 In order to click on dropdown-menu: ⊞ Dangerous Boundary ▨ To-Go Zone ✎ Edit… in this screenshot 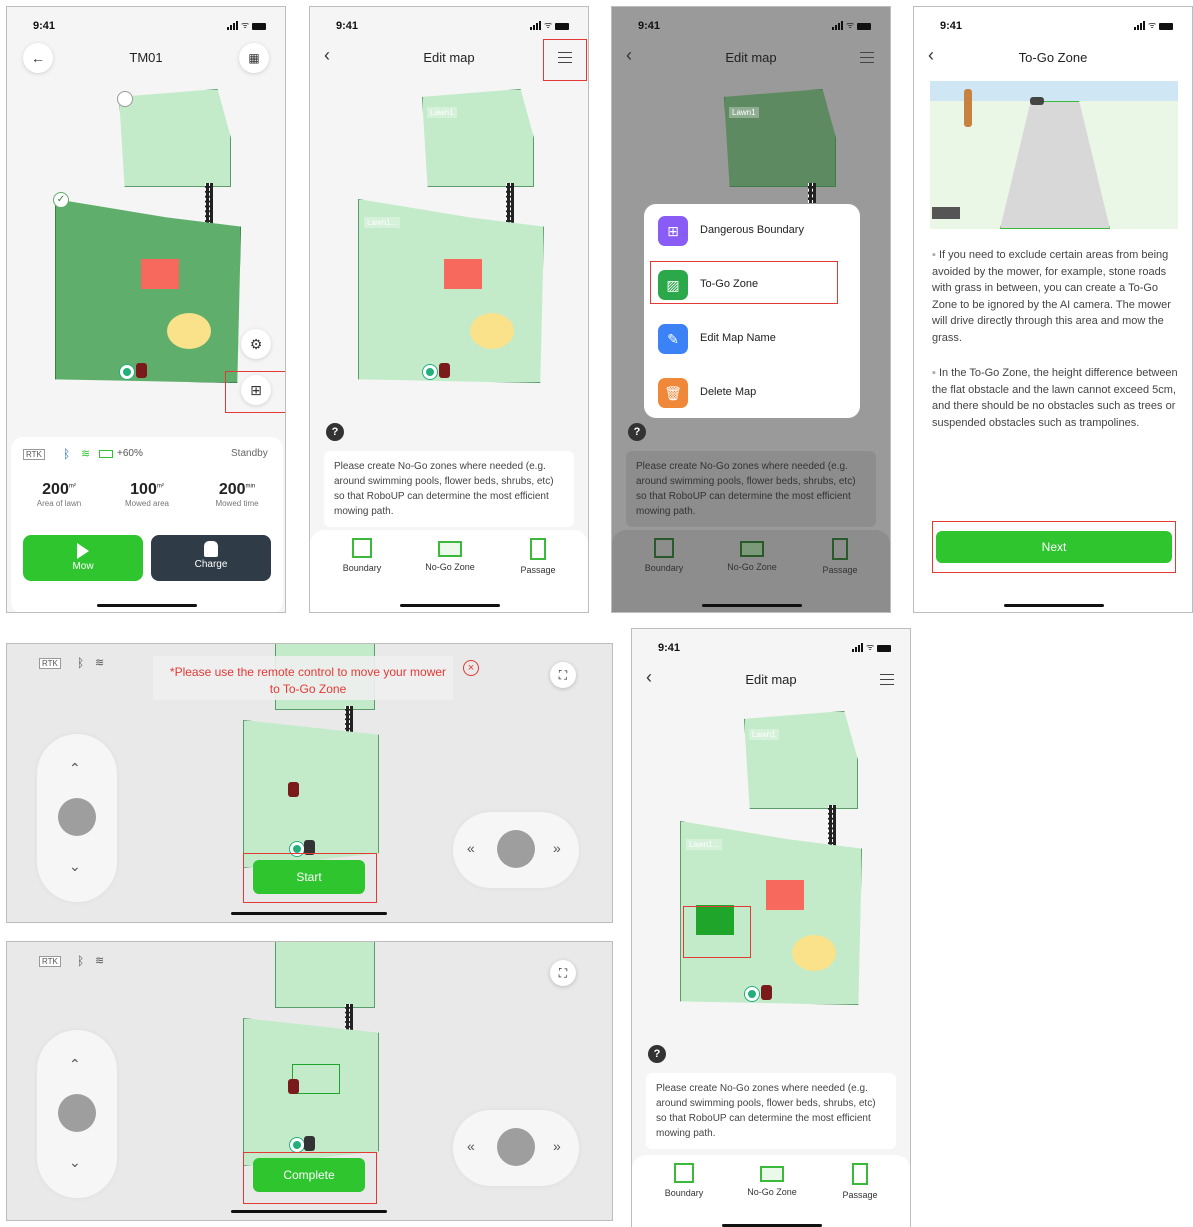, I will do `click(752, 311)`.